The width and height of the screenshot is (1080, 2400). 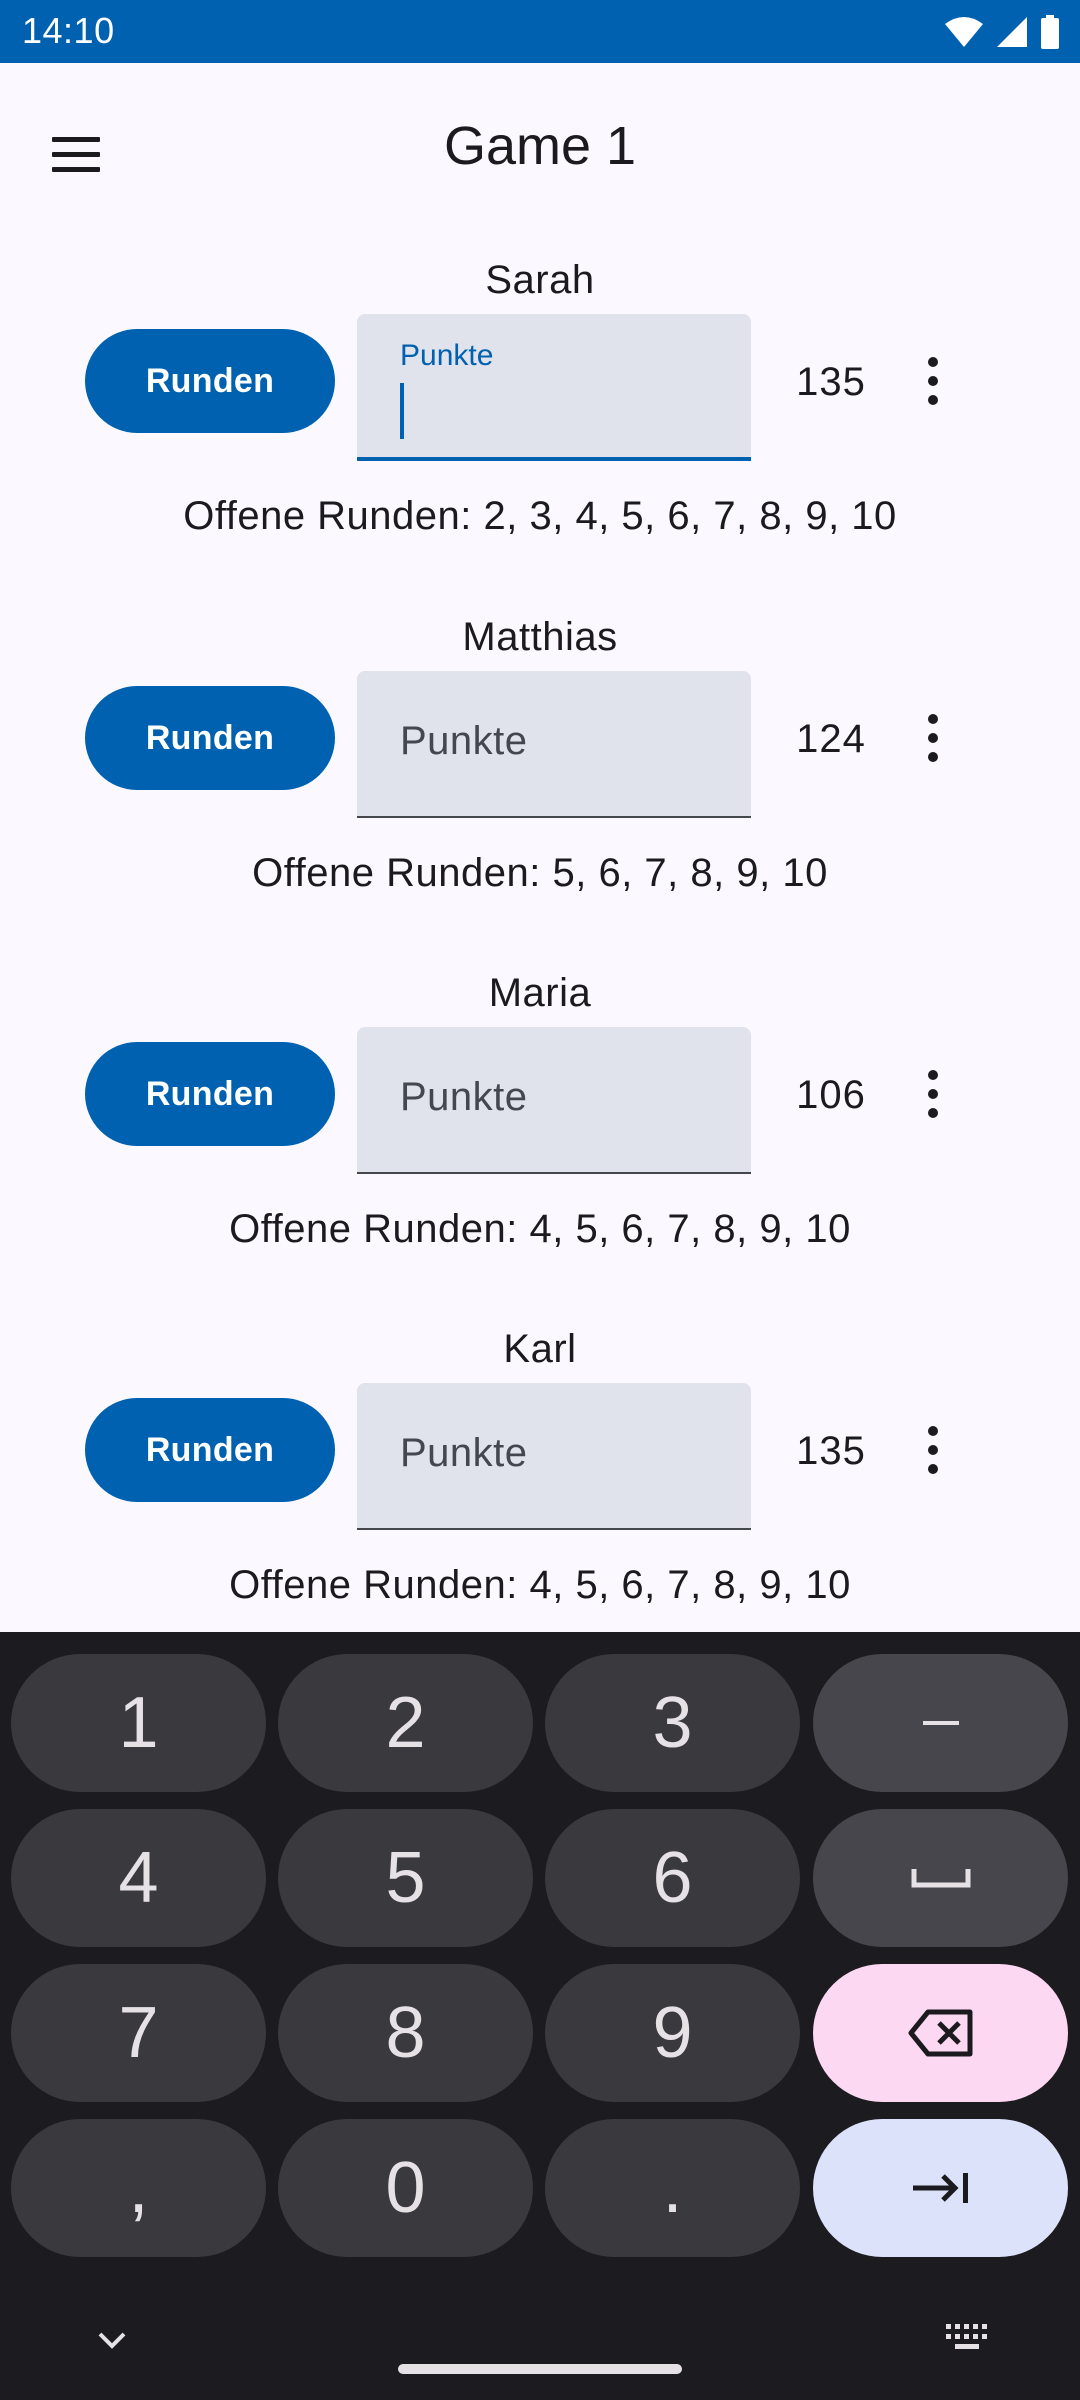 What do you see at coordinates (968, 2338) in the screenshot?
I see `keyboard-icon` at bounding box center [968, 2338].